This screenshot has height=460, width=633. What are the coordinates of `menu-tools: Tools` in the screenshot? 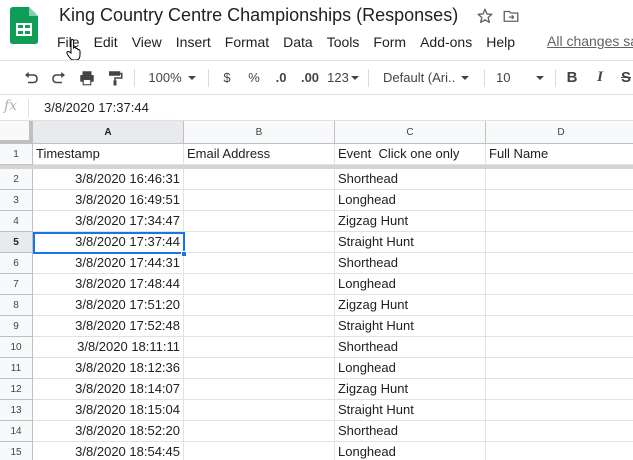 It's located at (343, 42).